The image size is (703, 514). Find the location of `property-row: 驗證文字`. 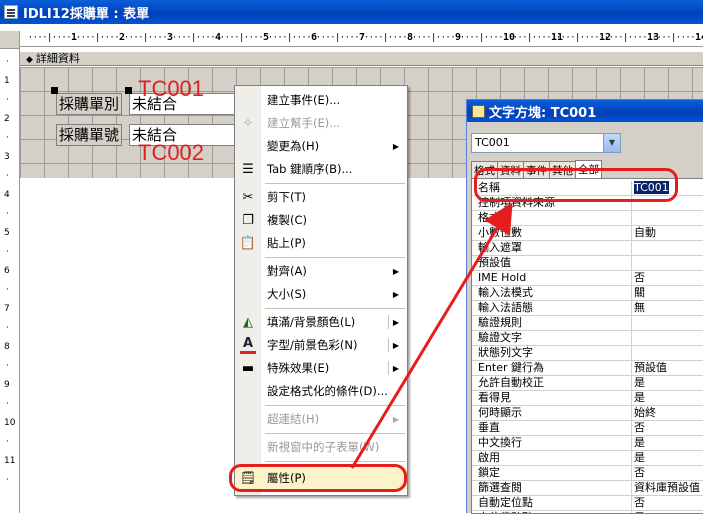

property-row: 驗證文字 is located at coordinates (587, 338).